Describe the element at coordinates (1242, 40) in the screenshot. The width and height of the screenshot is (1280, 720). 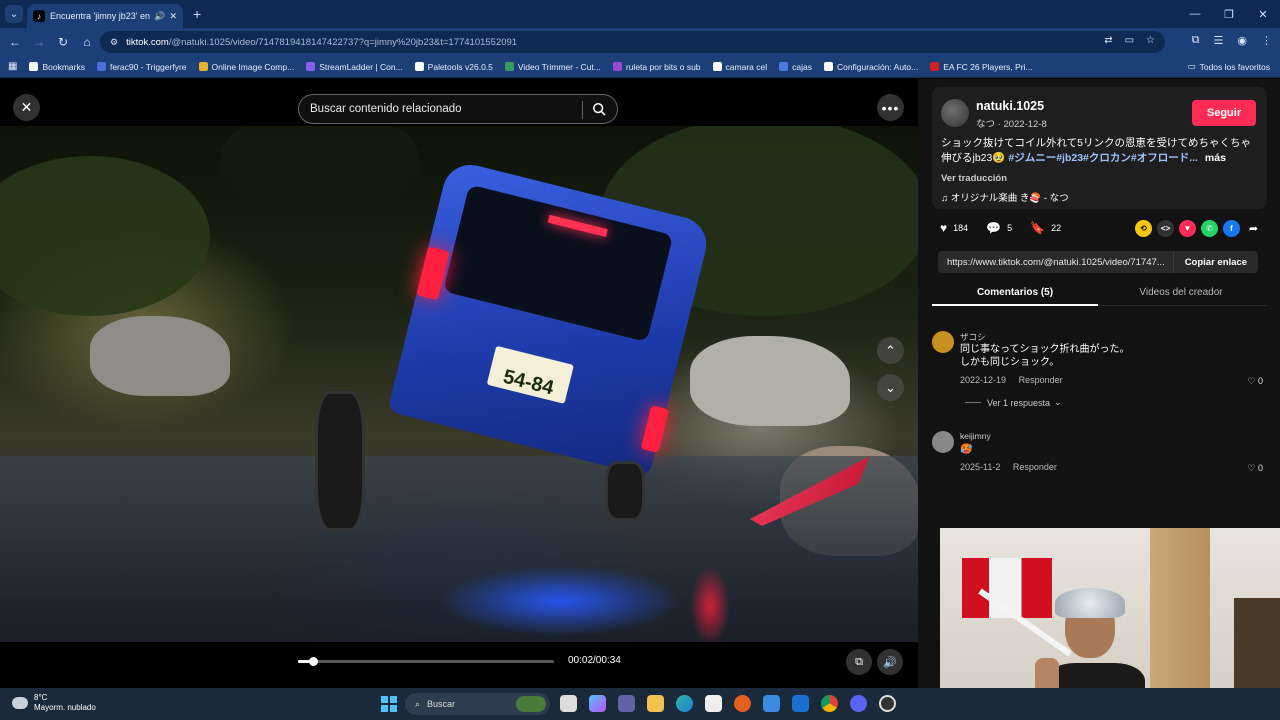
I see `profile-icon: ◉` at that location.